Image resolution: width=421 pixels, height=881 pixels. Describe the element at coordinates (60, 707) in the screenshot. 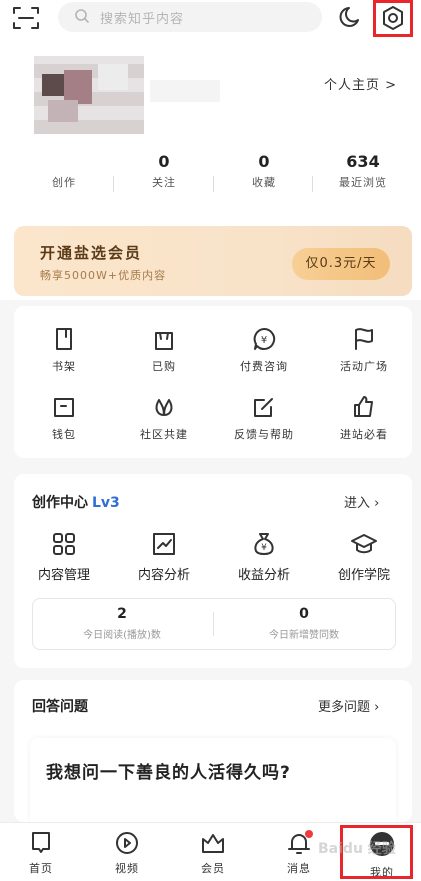

I see `answer-title: 回答问题` at that location.